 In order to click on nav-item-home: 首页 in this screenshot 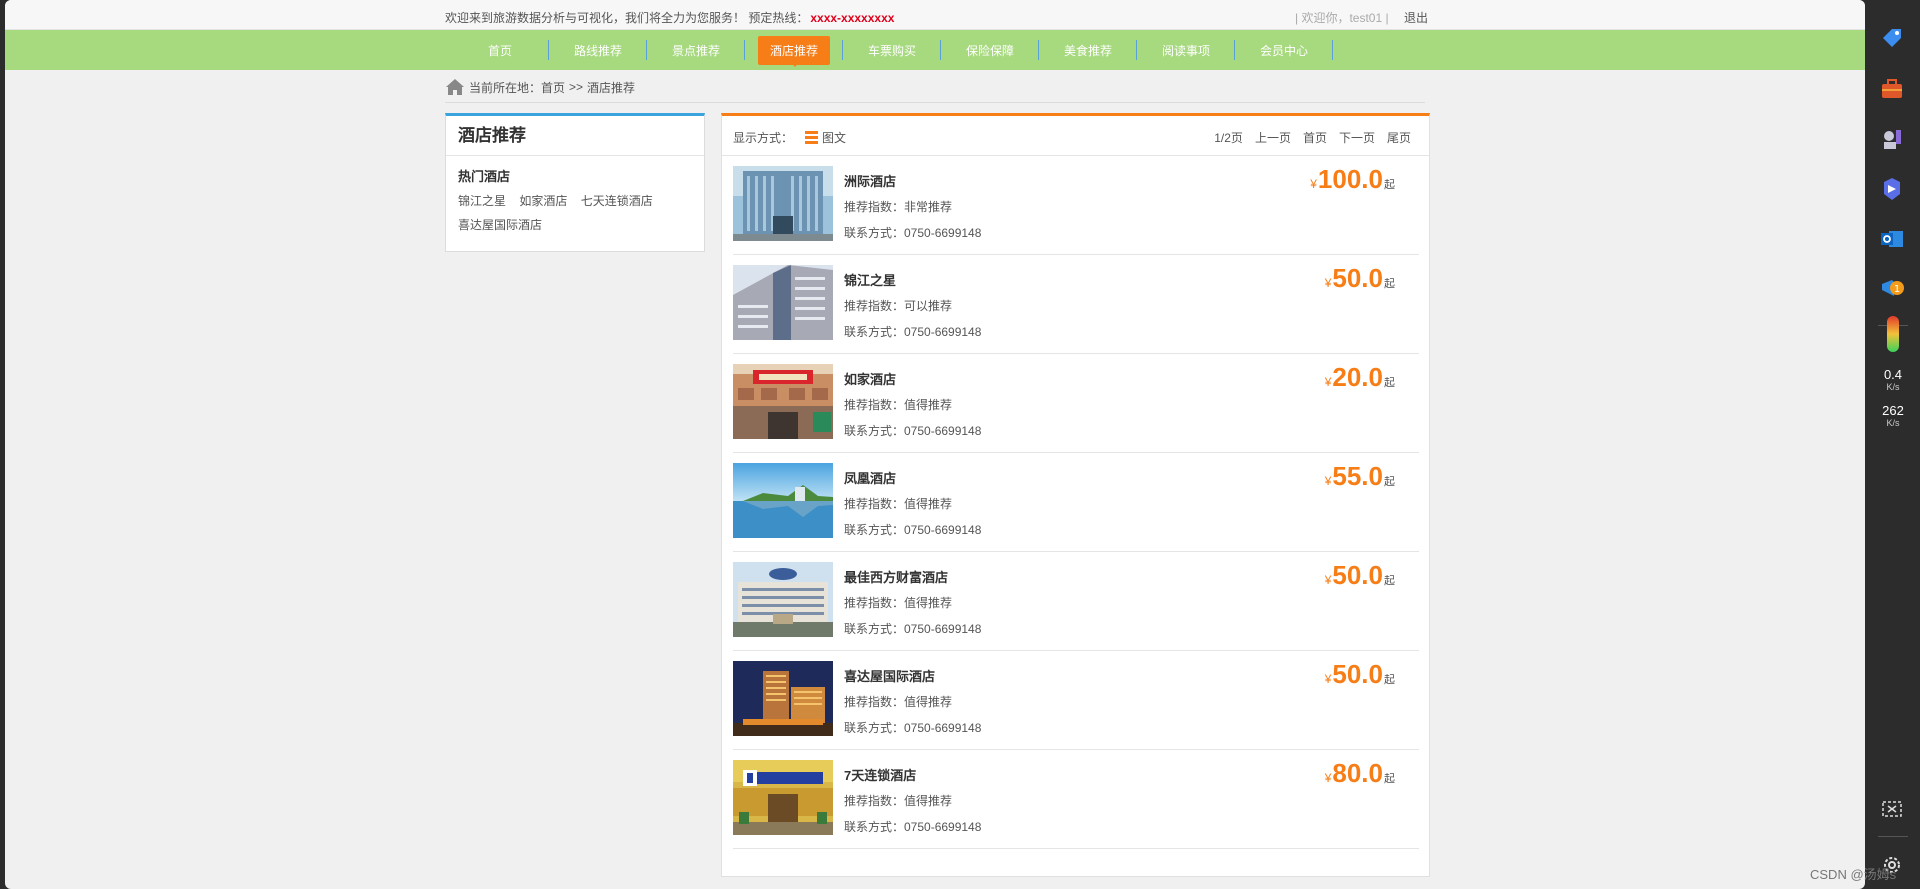, I will do `click(500, 50)`.